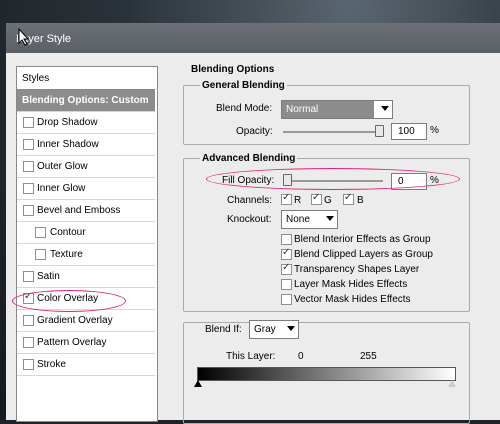  What do you see at coordinates (368, 356) in the screenshot?
I see `this-layer-high-value: 255` at bounding box center [368, 356].